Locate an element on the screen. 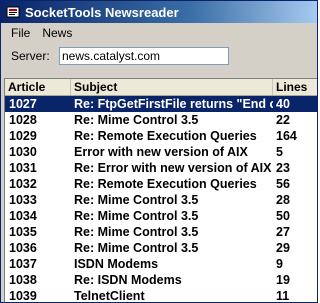  server-input: news.catalyst.com is located at coordinates (144, 56).